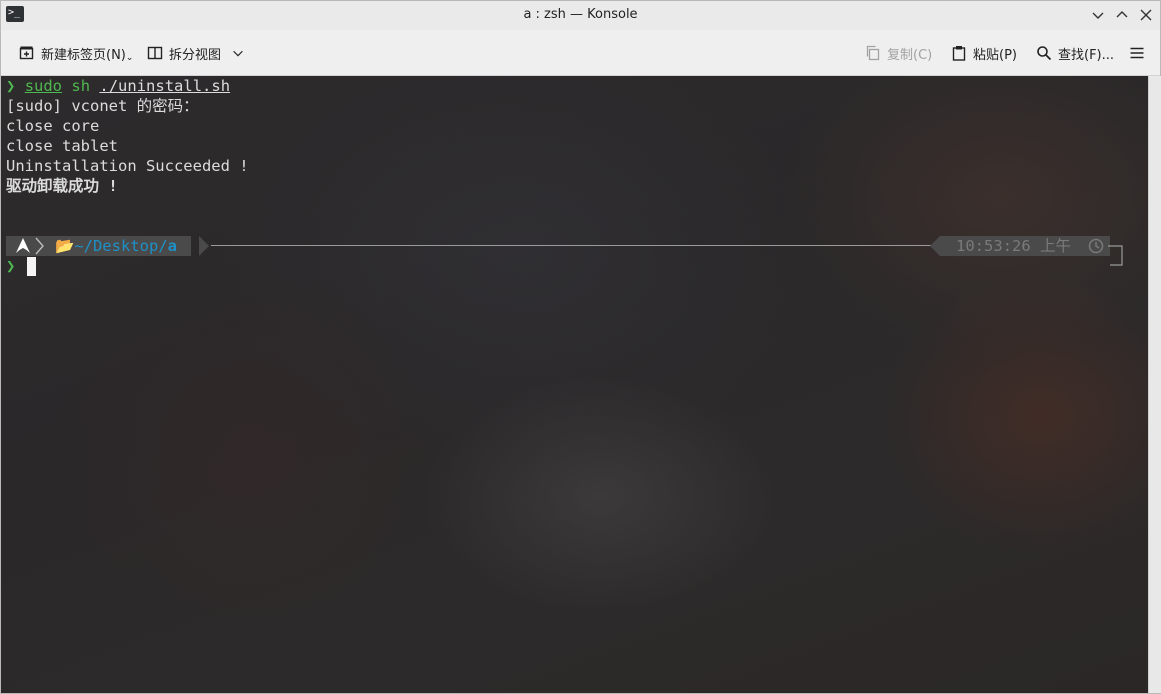 The width and height of the screenshot is (1161, 694). I want to click on cmd-script: ./uninstall.sh, so click(165, 86).